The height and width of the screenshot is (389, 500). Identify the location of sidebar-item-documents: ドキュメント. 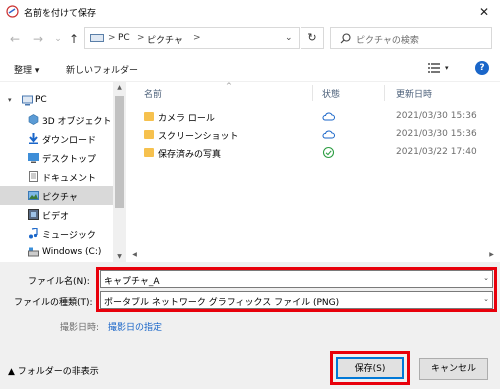
(56, 176).